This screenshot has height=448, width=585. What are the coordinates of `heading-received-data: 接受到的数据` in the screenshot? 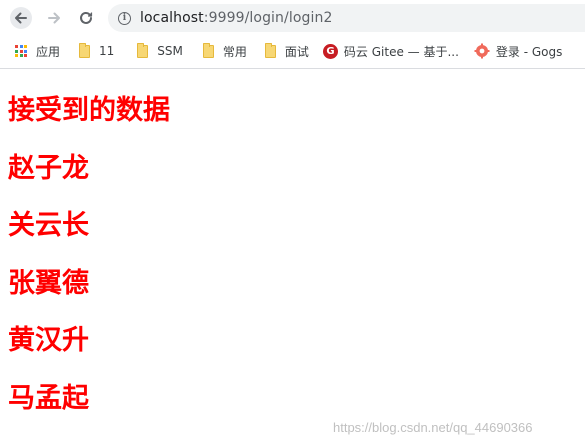 It's located at (89, 110).